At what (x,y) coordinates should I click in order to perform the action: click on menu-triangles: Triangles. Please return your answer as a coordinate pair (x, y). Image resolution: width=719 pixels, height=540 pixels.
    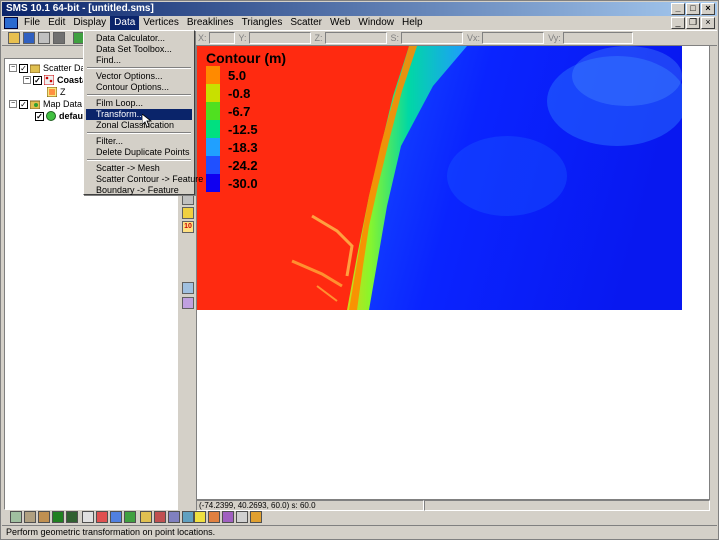
    Looking at the image, I should click on (262, 23).